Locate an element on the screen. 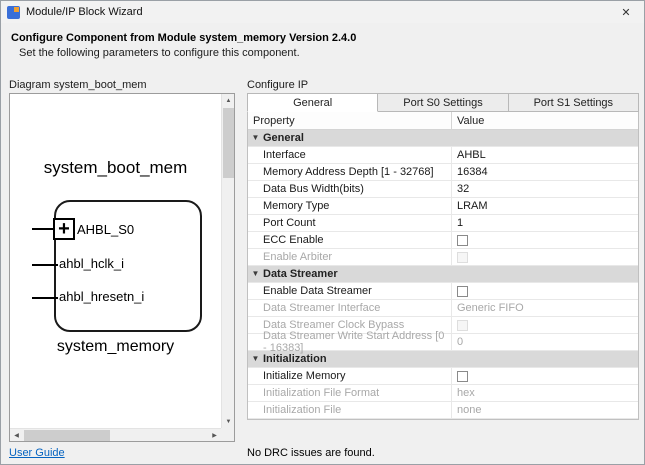 Image resolution: width=645 pixels, height=465 pixels. property-row: Enable Data Streamer is located at coordinates (443, 291).